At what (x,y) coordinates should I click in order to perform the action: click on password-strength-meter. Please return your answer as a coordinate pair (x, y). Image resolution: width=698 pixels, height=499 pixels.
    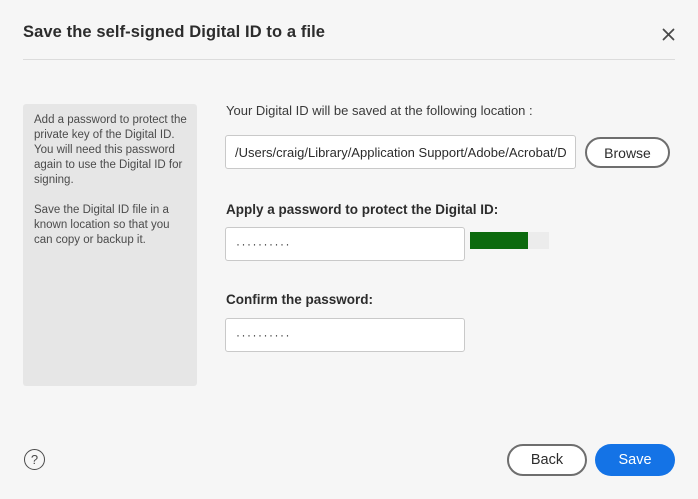
    Looking at the image, I should click on (509, 240).